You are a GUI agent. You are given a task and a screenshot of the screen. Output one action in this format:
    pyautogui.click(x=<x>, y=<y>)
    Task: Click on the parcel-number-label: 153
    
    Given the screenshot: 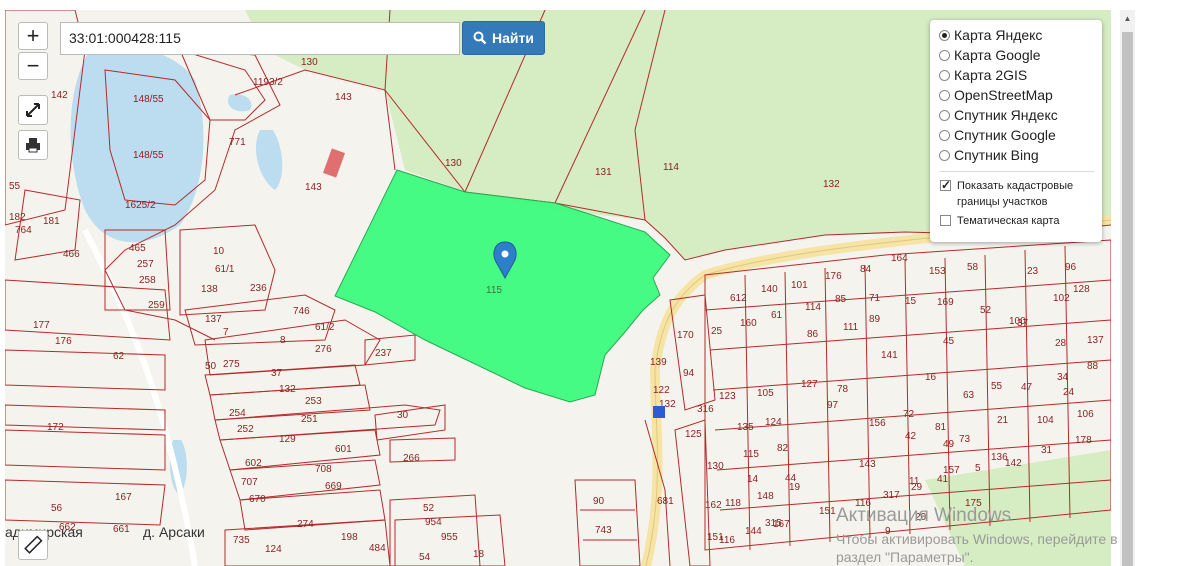 What is the action you would take?
    pyautogui.click(x=937, y=271)
    